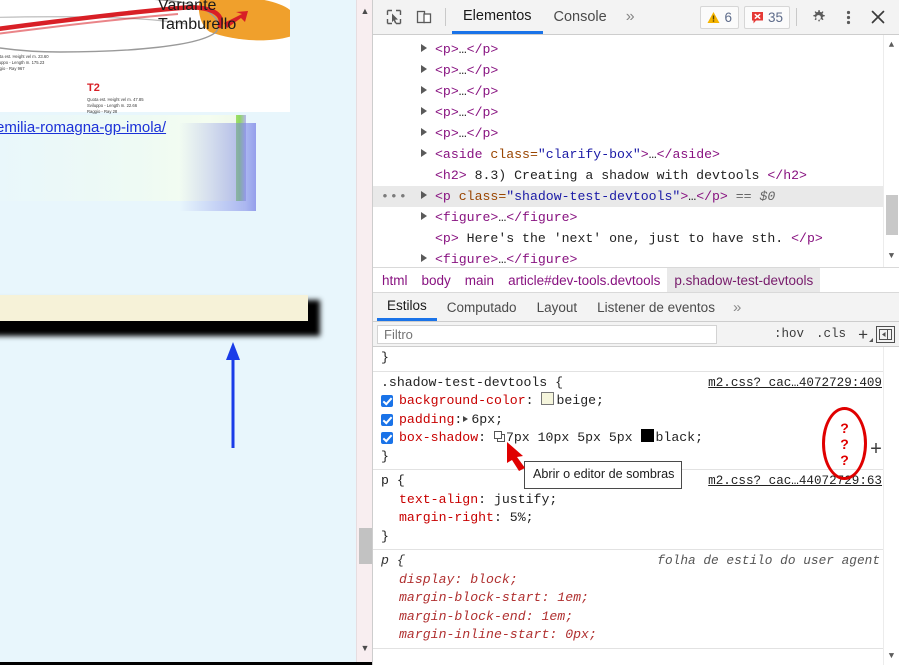 Image resolution: width=899 pixels, height=665 pixels. What do you see at coordinates (436, 280) in the screenshot?
I see `breadcrumb-item-body: body` at bounding box center [436, 280].